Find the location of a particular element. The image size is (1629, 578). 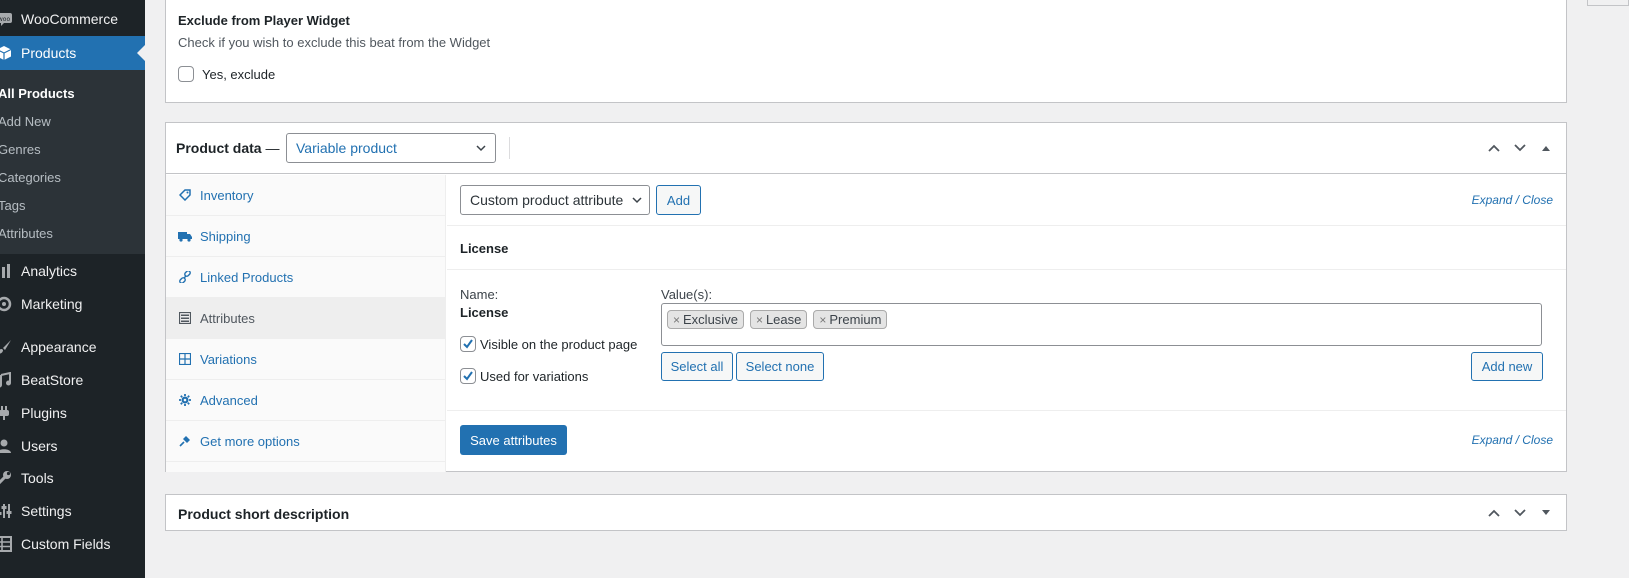

tab-get-more-options: Get more options is located at coordinates (305, 441).